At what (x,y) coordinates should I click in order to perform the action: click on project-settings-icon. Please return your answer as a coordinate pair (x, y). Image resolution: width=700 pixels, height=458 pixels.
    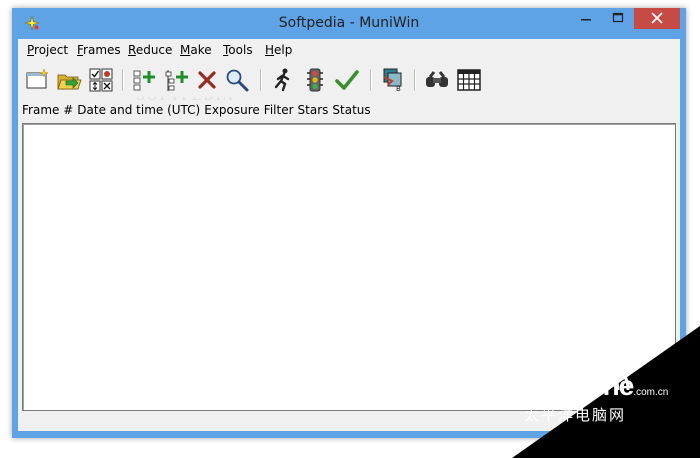
    Looking at the image, I should click on (101, 80).